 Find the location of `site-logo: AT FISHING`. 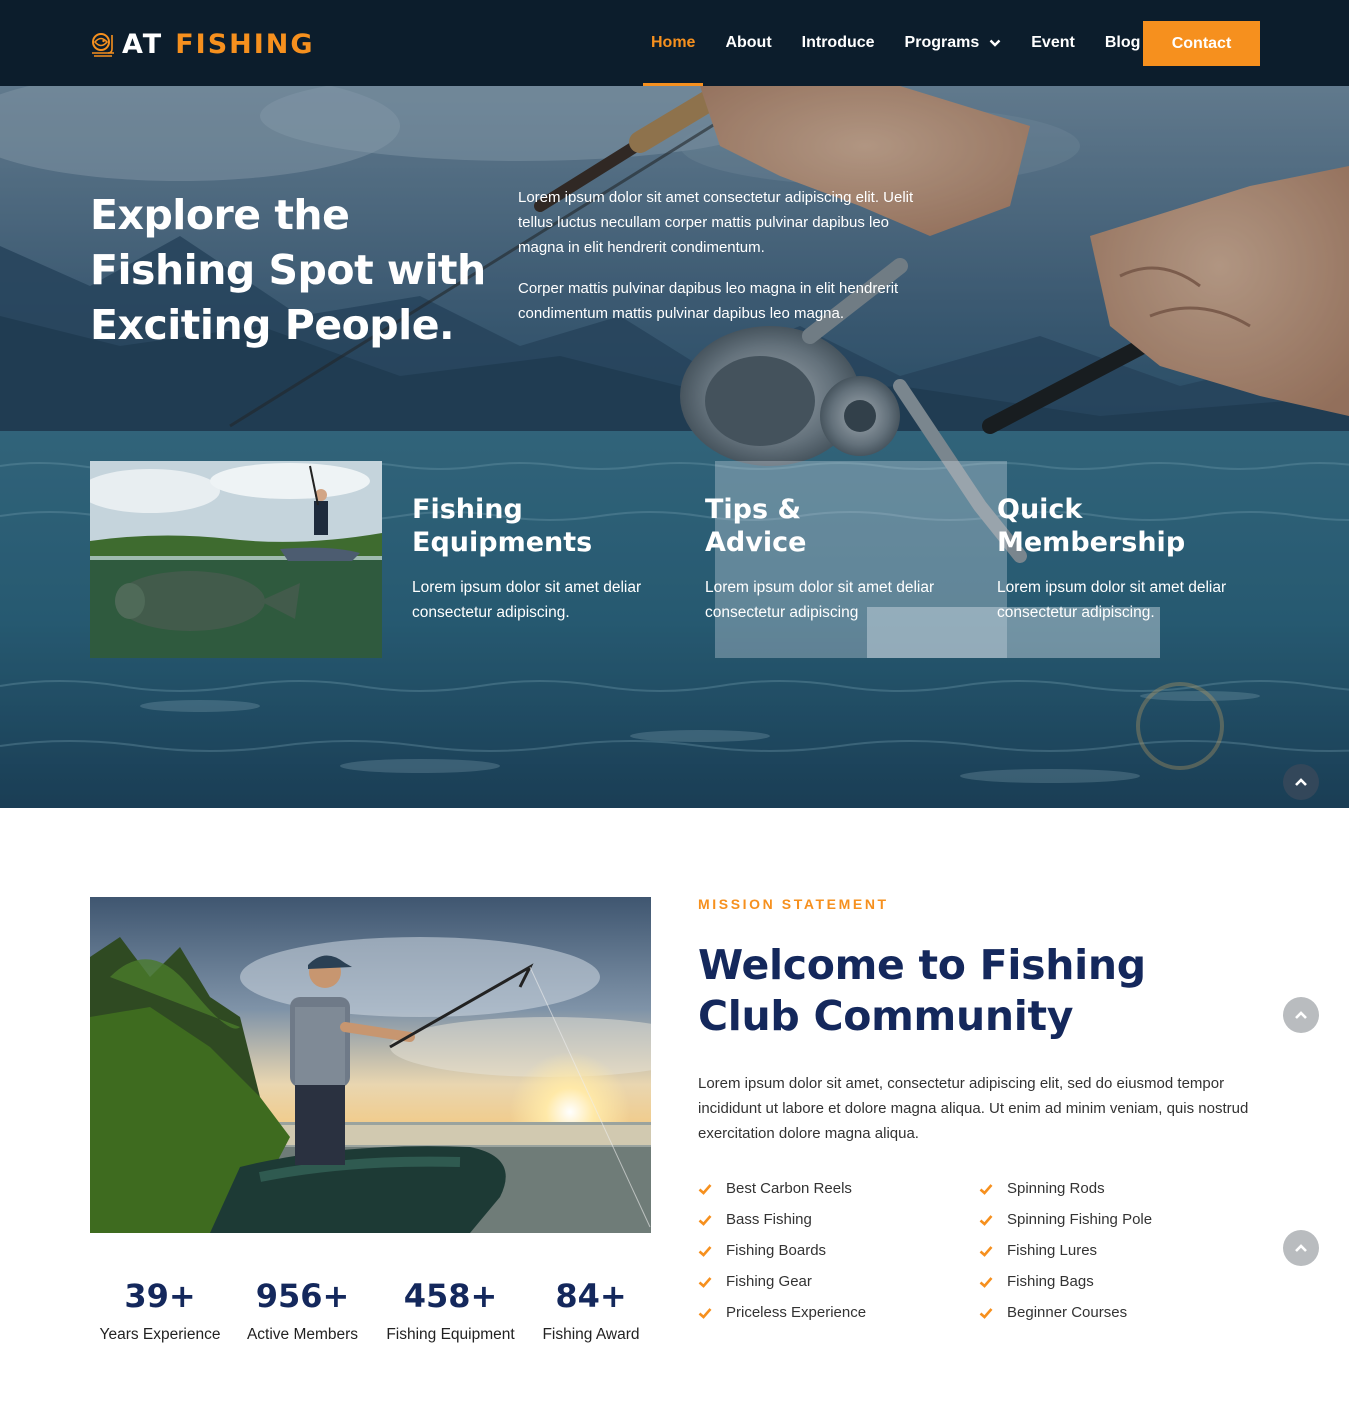

site-logo: AT FISHING is located at coordinates (202, 44).